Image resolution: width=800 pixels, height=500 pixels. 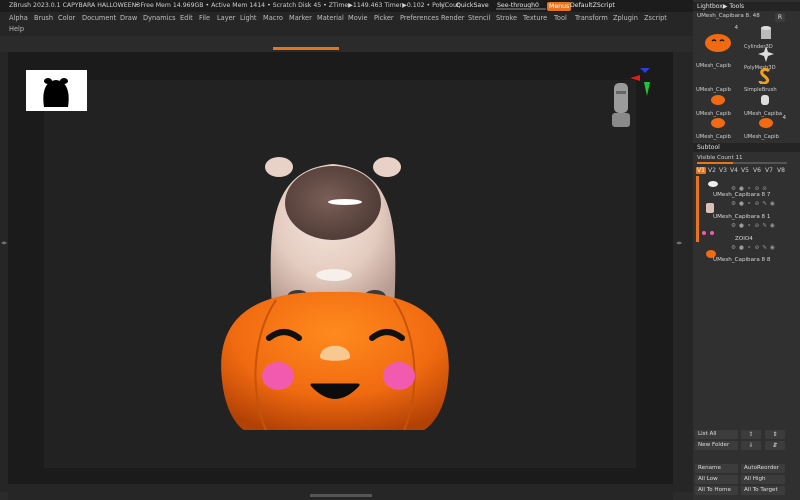 I want to click on capybara-silhouette-icon, so click(x=56, y=92).